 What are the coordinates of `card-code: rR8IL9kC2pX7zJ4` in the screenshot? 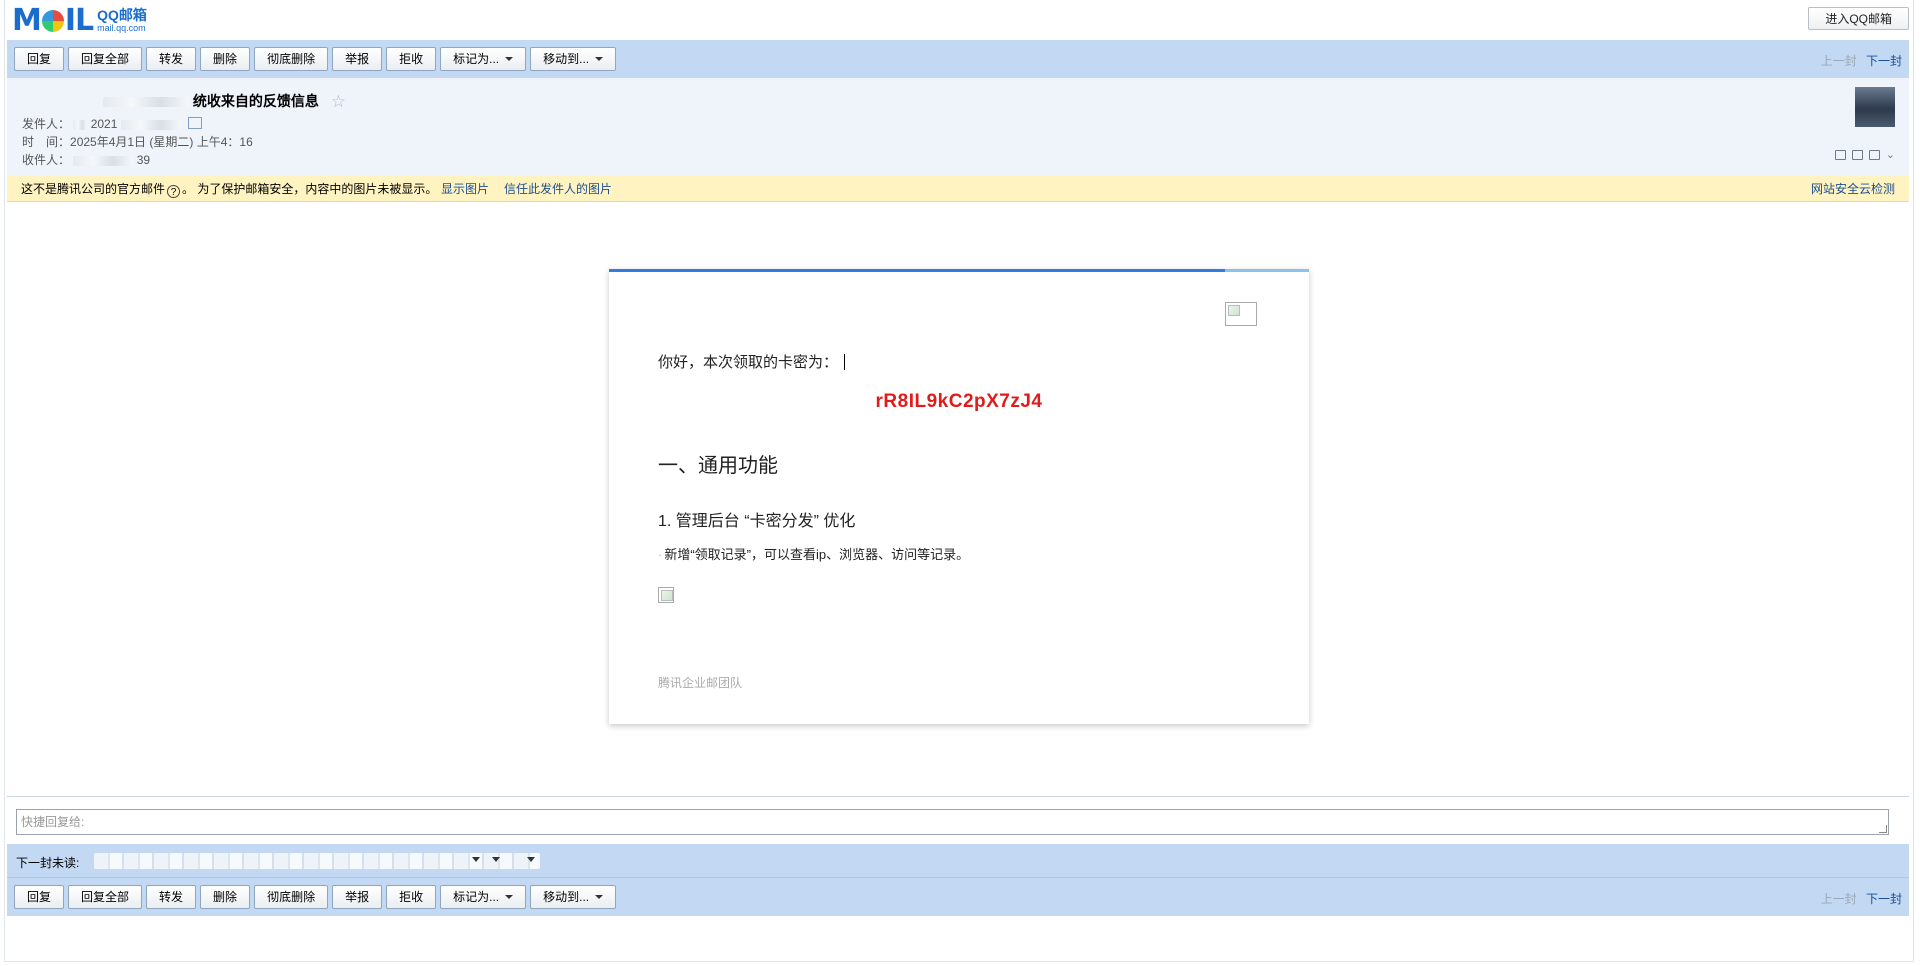 It's located at (959, 401).